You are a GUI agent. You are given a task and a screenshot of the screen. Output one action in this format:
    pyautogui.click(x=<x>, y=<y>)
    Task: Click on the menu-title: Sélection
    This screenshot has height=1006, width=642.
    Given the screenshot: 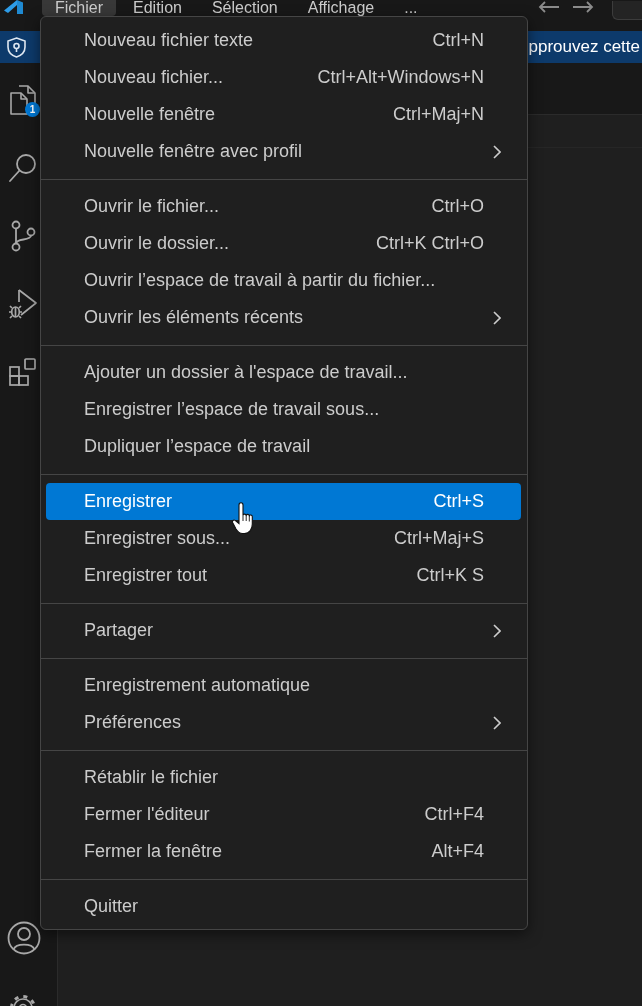 What is the action you would take?
    pyautogui.click(x=244, y=8)
    